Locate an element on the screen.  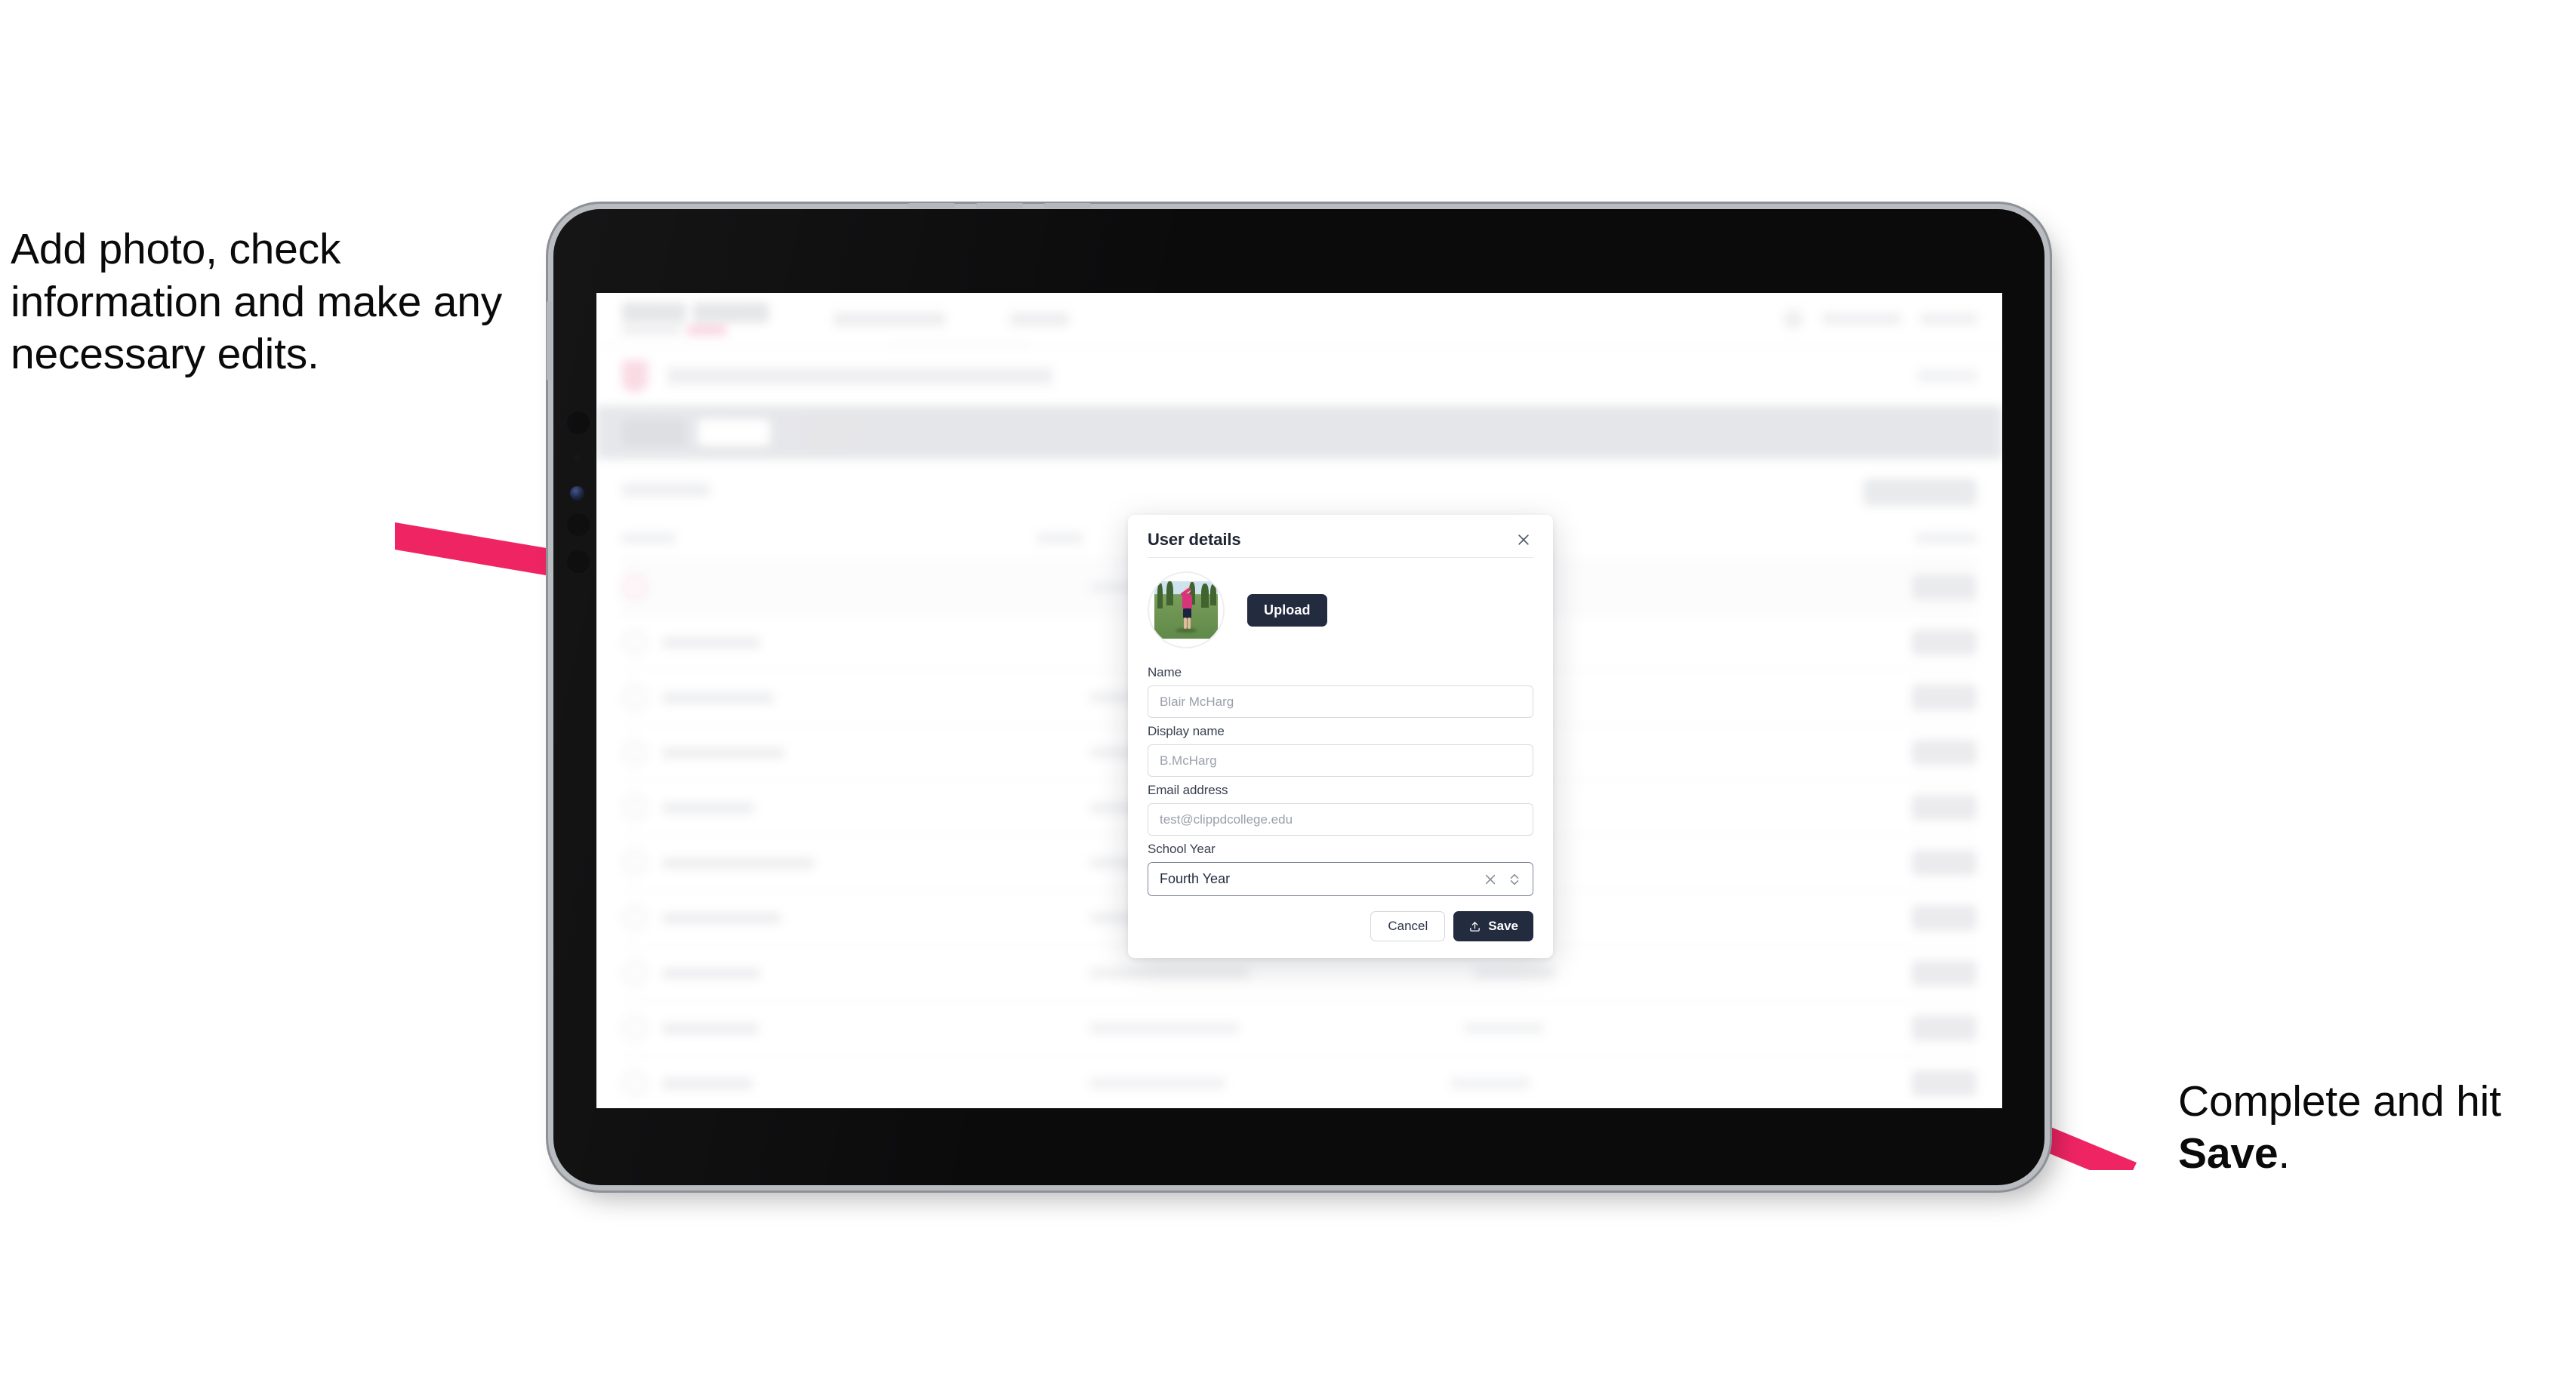
field-school-year-label: School Year is located at coordinates (1182, 849).